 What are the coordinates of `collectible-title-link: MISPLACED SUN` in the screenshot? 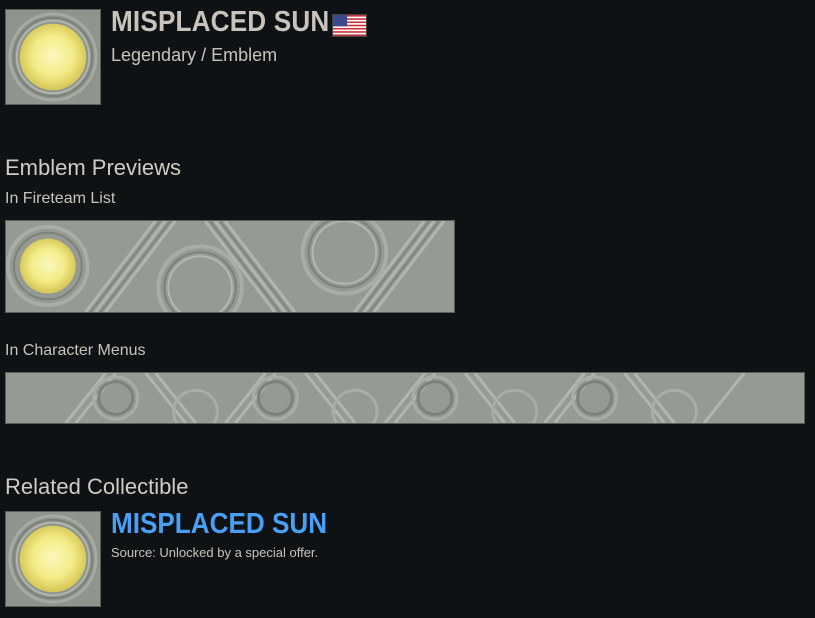 It's located at (219, 524).